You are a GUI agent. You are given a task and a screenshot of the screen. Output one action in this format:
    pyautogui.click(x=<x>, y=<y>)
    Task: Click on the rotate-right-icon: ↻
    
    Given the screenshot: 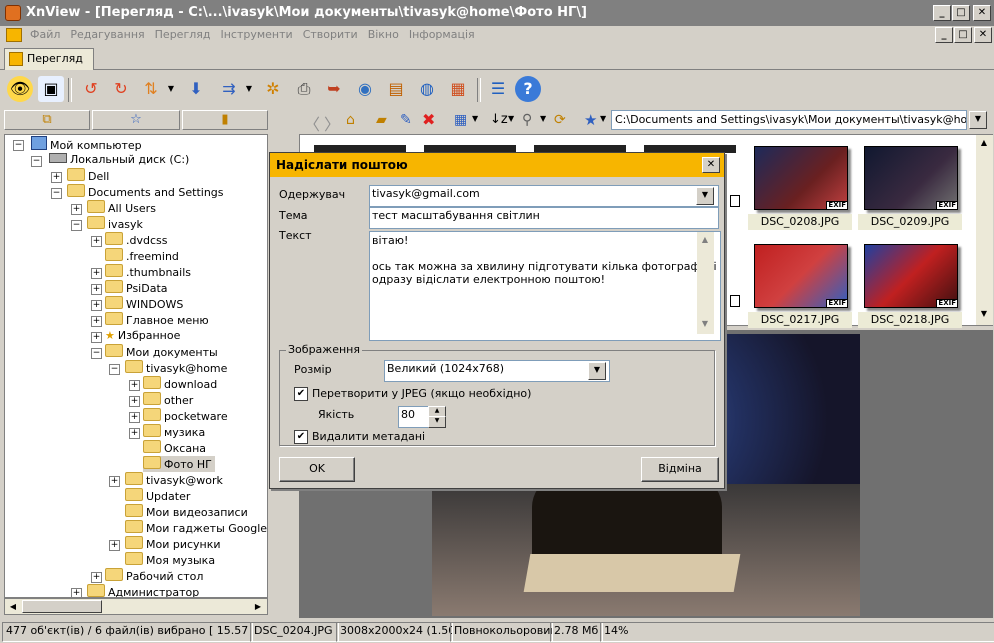 What is the action you would take?
    pyautogui.click(x=121, y=89)
    